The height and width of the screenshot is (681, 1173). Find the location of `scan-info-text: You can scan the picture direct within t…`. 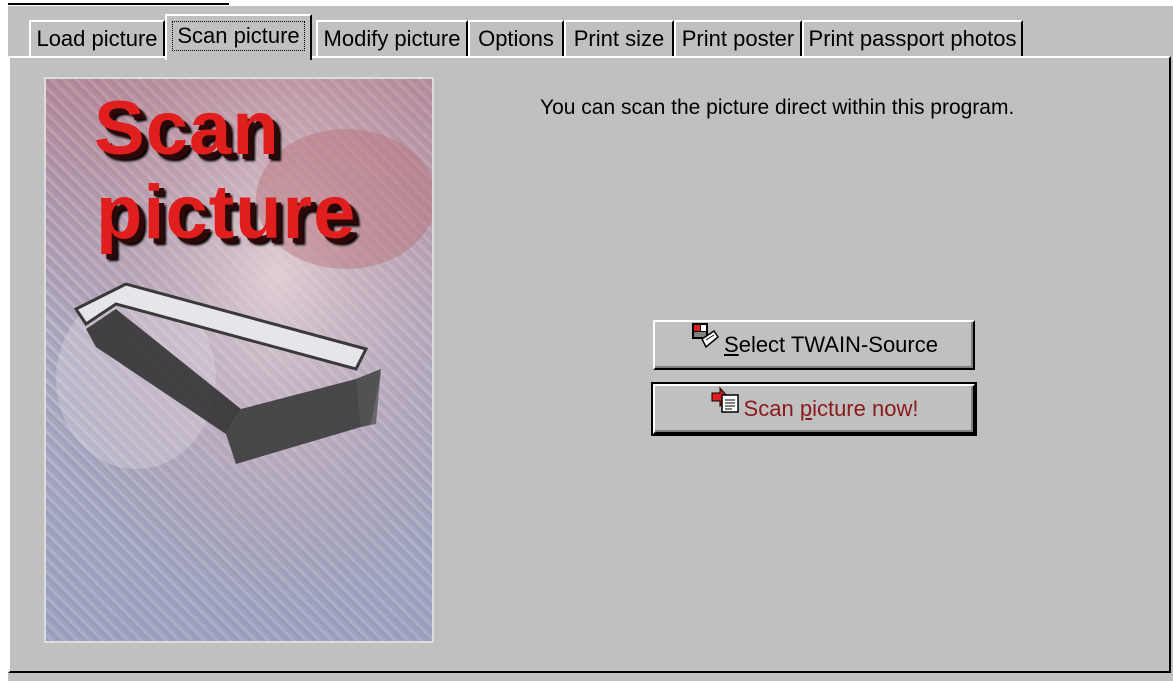

scan-info-text: You can scan the picture direct within t… is located at coordinates (777, 107).